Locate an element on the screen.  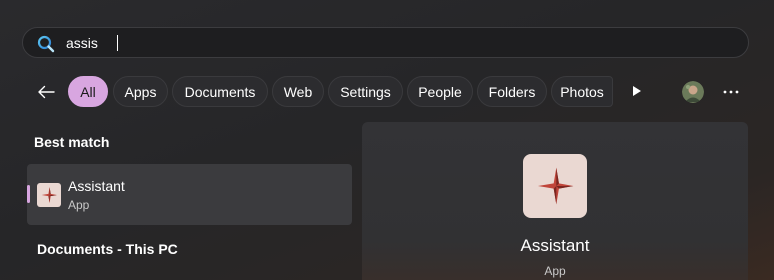
filter-chip-documents: Documents is located at coordinates (220, 91).